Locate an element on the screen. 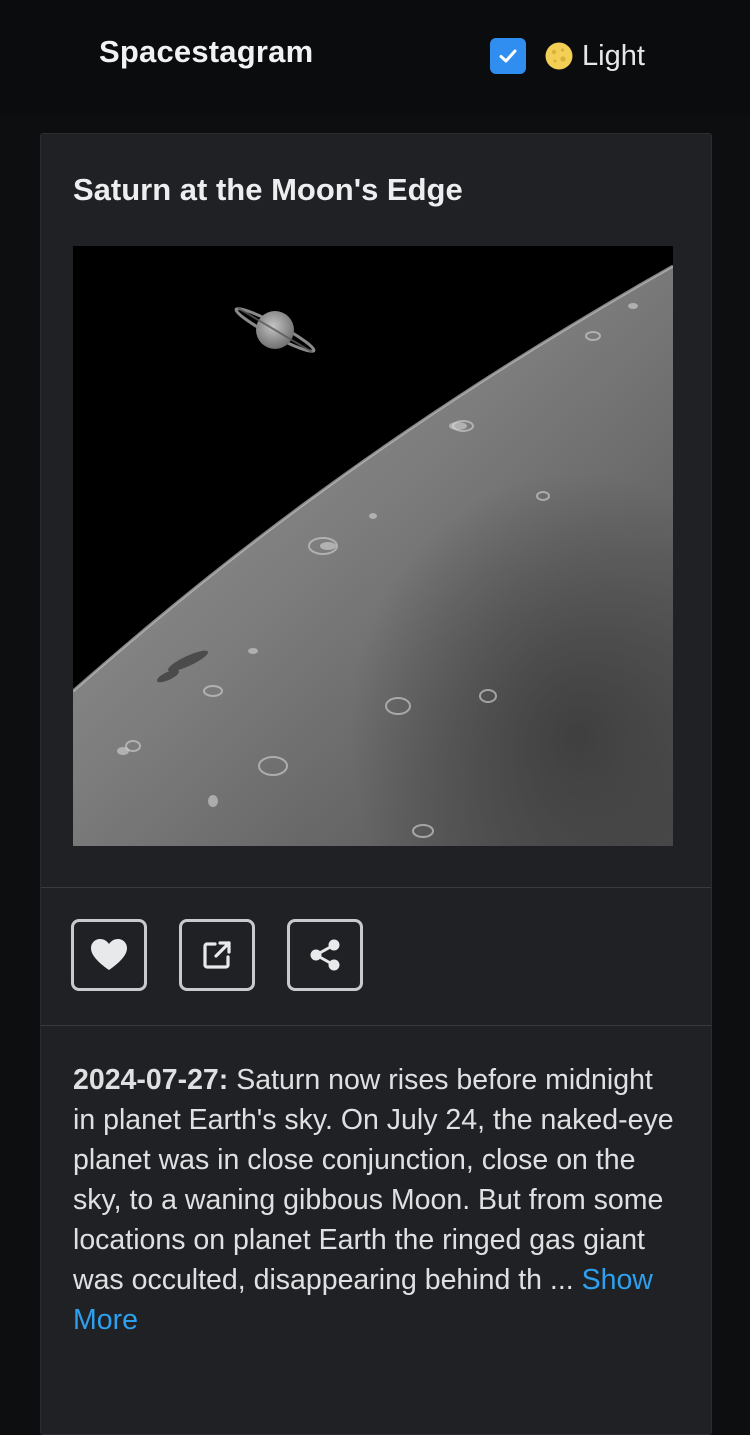 The image size is (750, 1435). external-link-icon is located at coordinates (217, 955).